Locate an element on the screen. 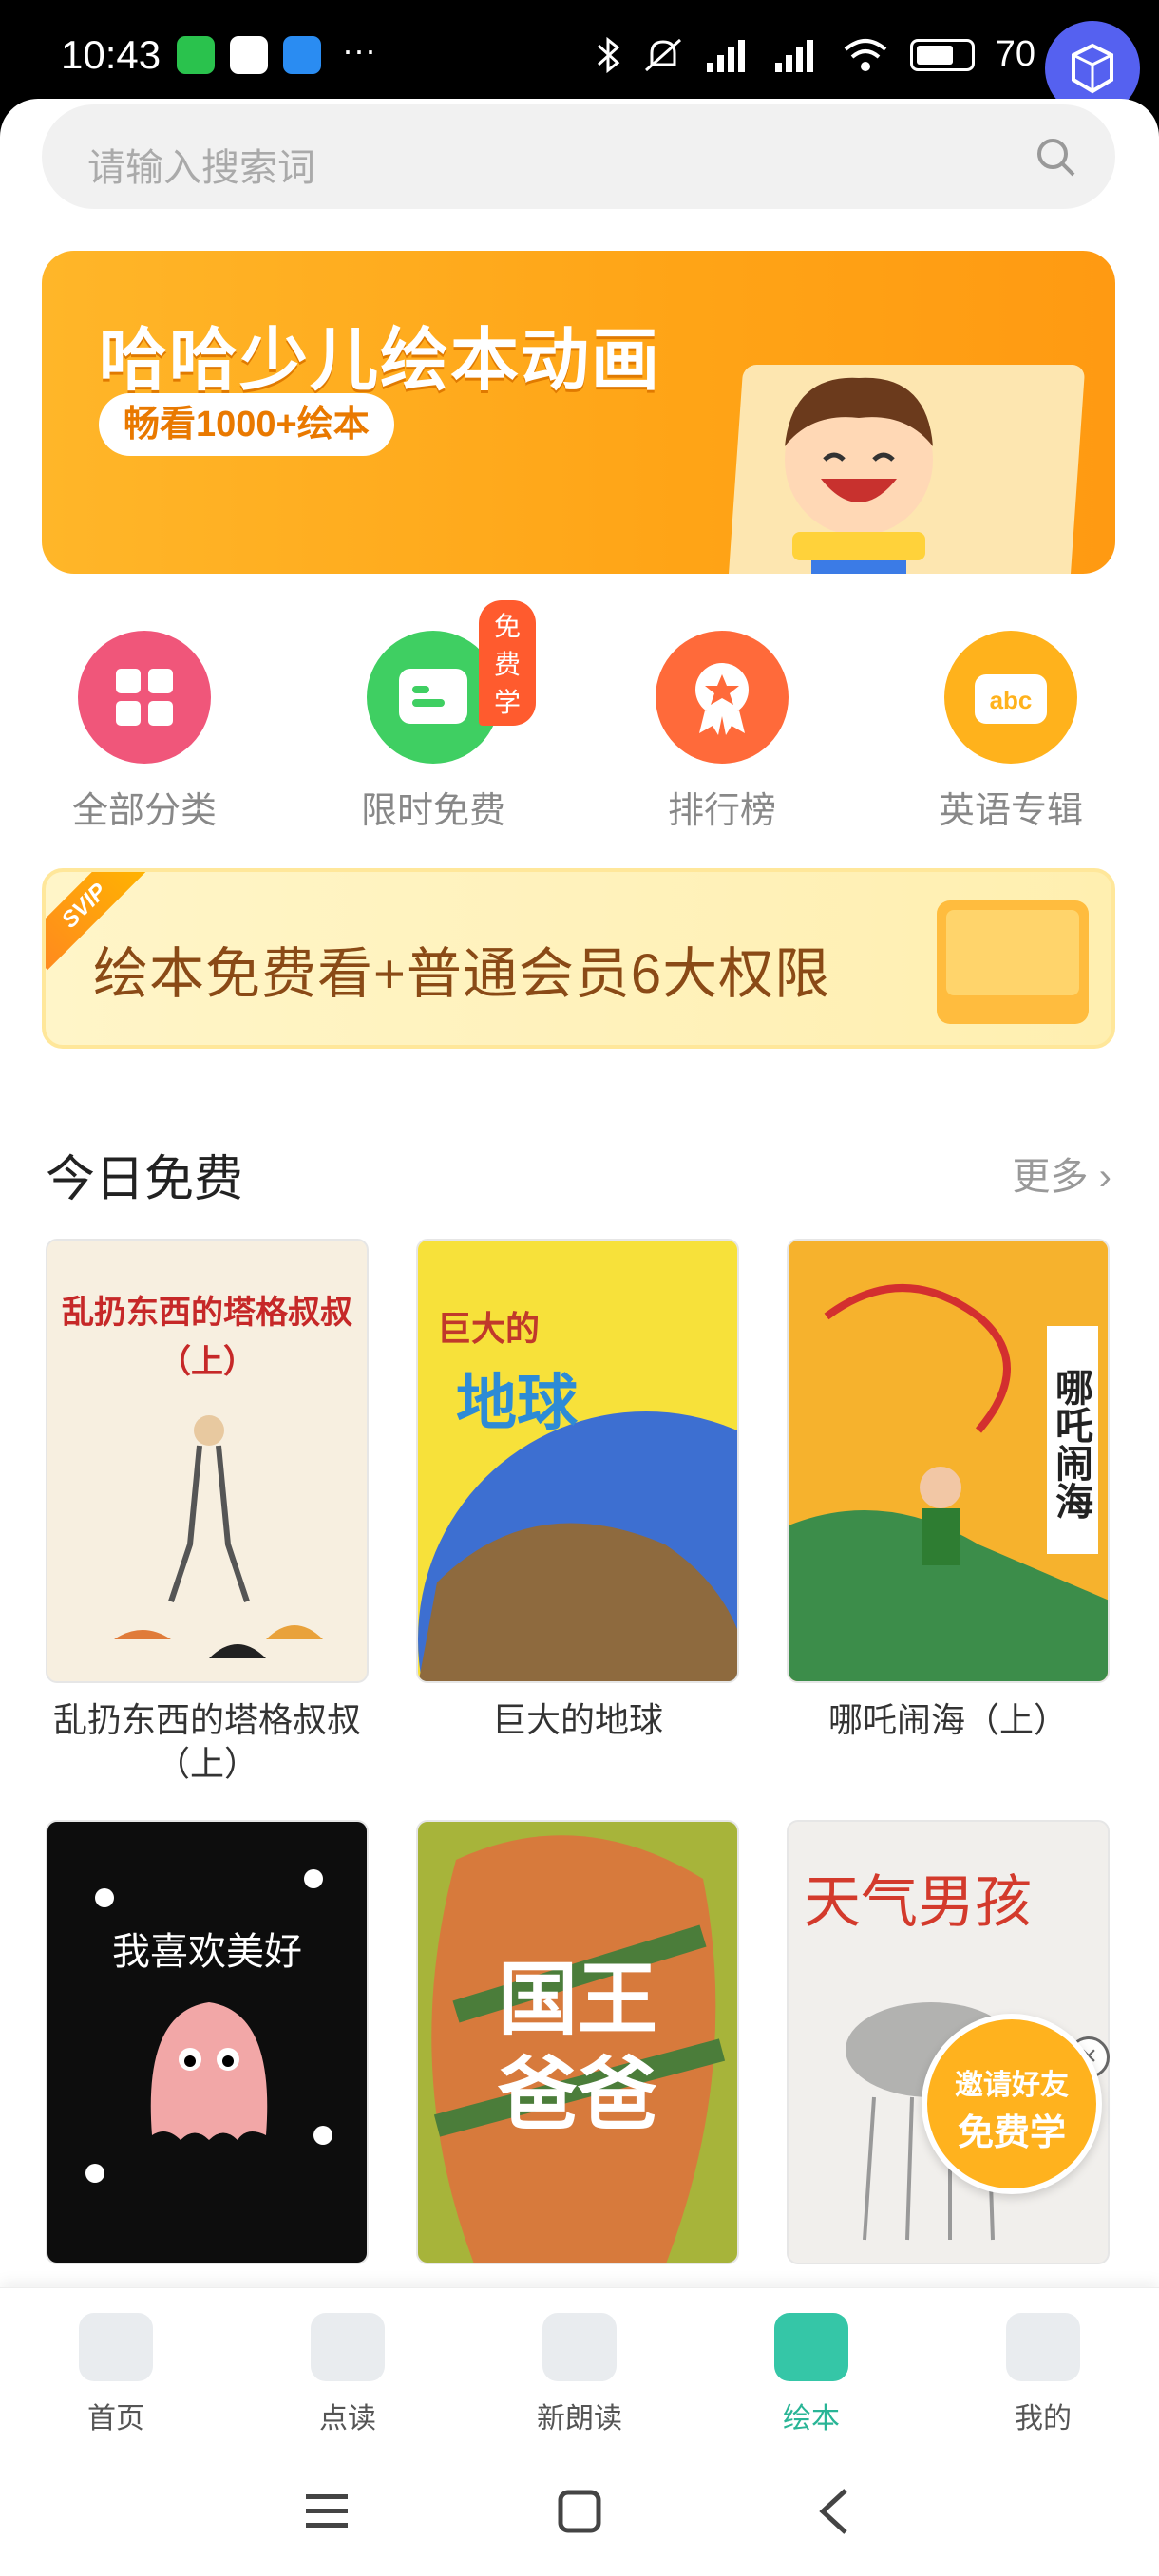  invite-line1: 邀请好友 is located at coordinates (1012, 2085).